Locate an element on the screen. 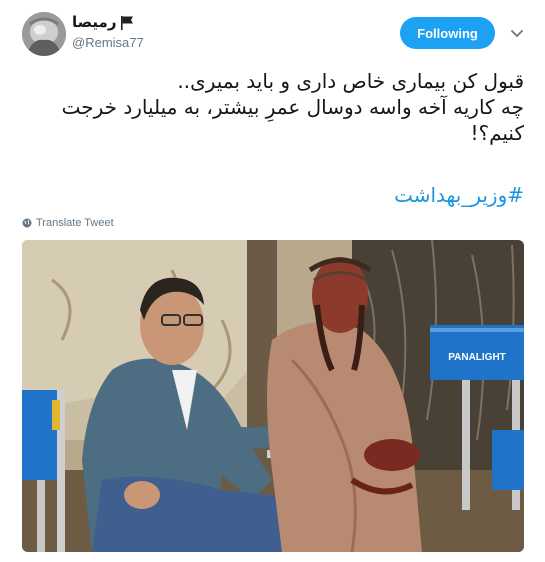 The width and height of the screenshot is (545, 562). tweet-text-line: قبول کن بیماری خاص داری و باید بمیری.. is located at coordinates (350, 81).